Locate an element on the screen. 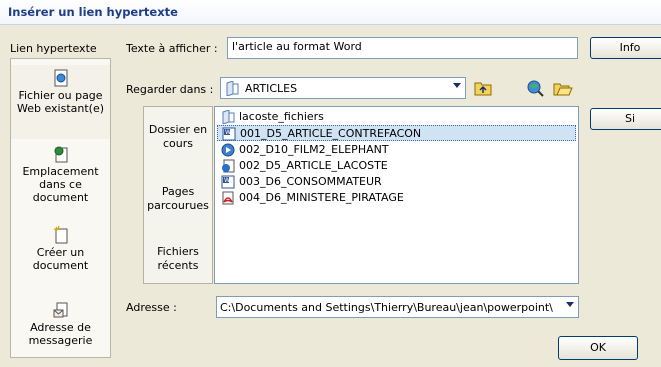  file-name: 001_D5_ARTICLE_CONTREFACON is located at coordinates (331, 133).